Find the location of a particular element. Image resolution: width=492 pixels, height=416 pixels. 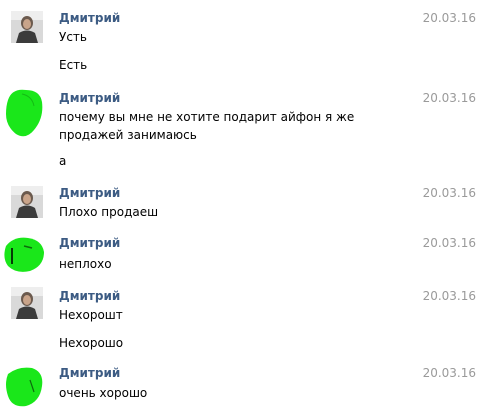

message-text: Нехорошт is located at coordinates (91, 315).